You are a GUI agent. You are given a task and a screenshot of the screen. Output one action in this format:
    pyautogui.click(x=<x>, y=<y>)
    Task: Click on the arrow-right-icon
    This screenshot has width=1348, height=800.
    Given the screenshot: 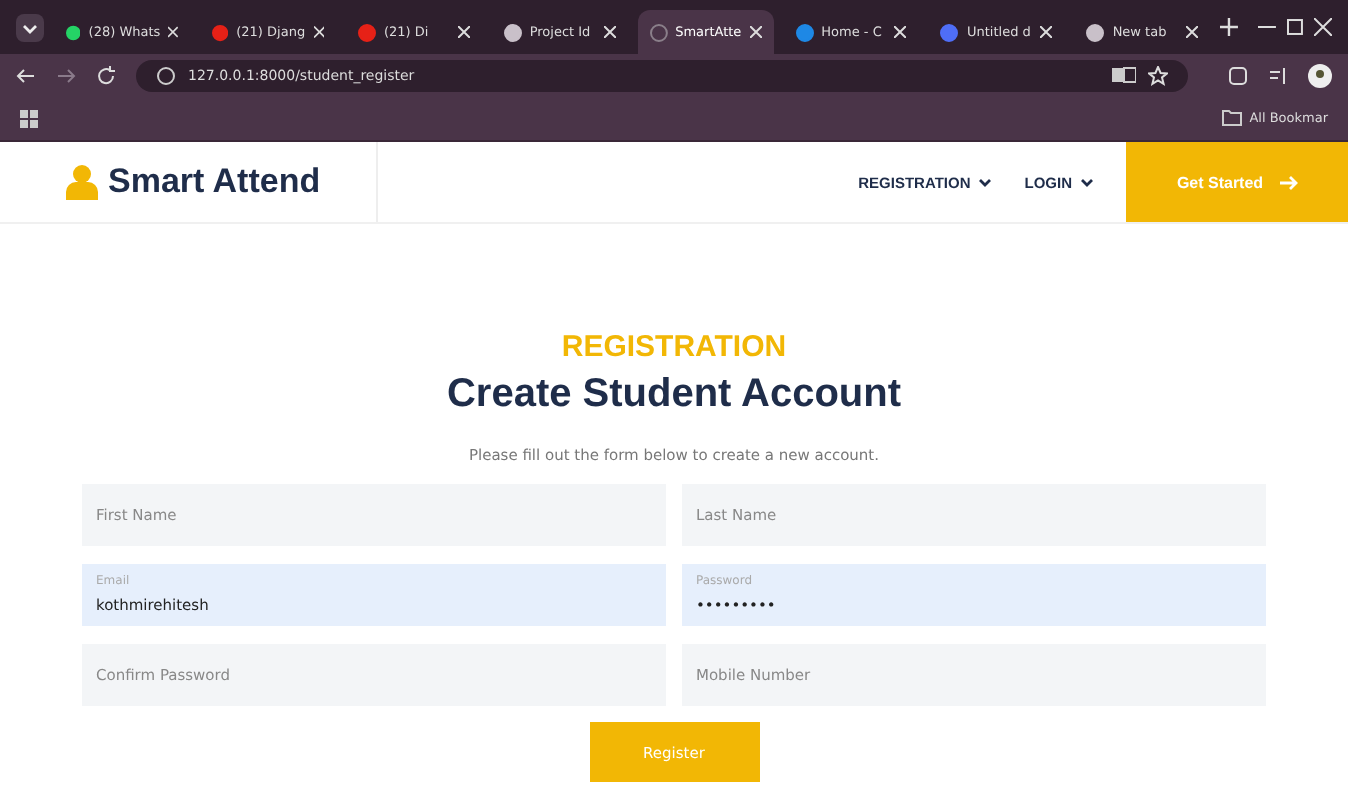 What is the action you would take?
    pyautogui.click(x=1288, y=182)
    